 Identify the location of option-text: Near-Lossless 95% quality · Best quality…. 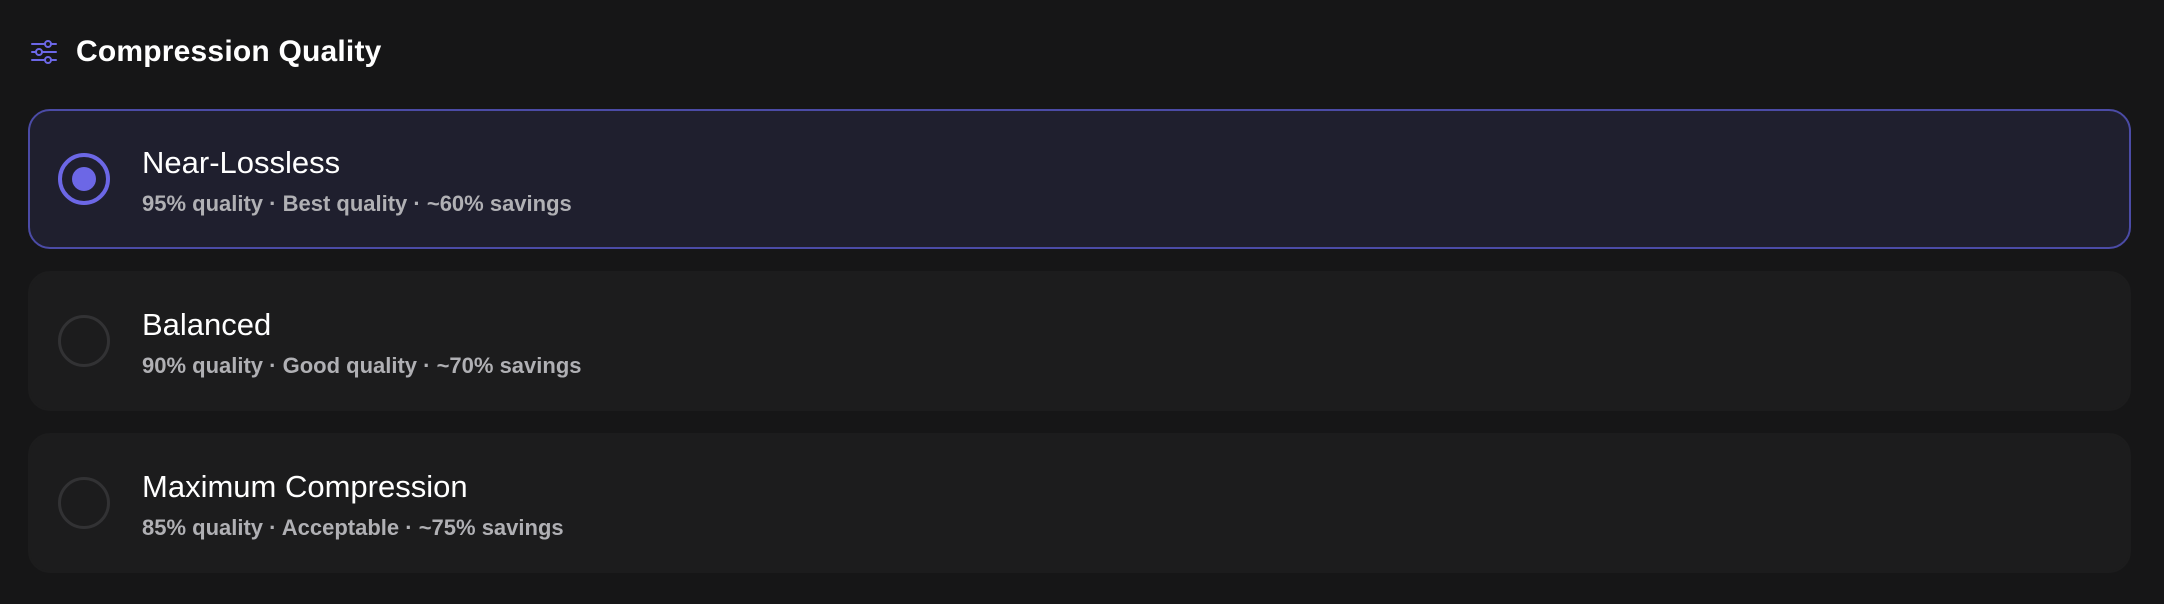
(357, 181).